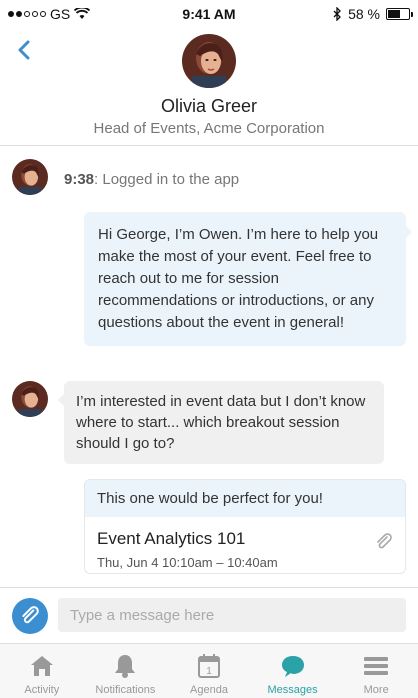  I want to click on tab-agenda: 1 Agenda, so click(209, 671).